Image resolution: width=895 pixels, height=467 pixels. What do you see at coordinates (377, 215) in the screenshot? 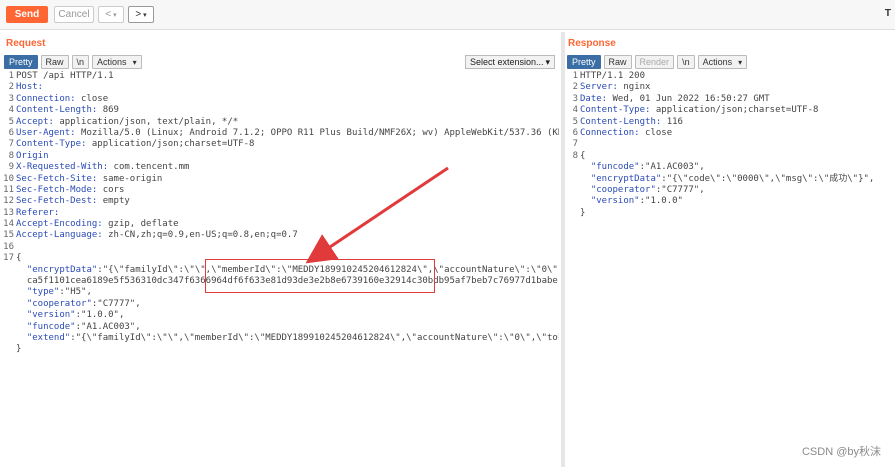
I see `annotation-arrow-icon` at bounding box center [377, 215].